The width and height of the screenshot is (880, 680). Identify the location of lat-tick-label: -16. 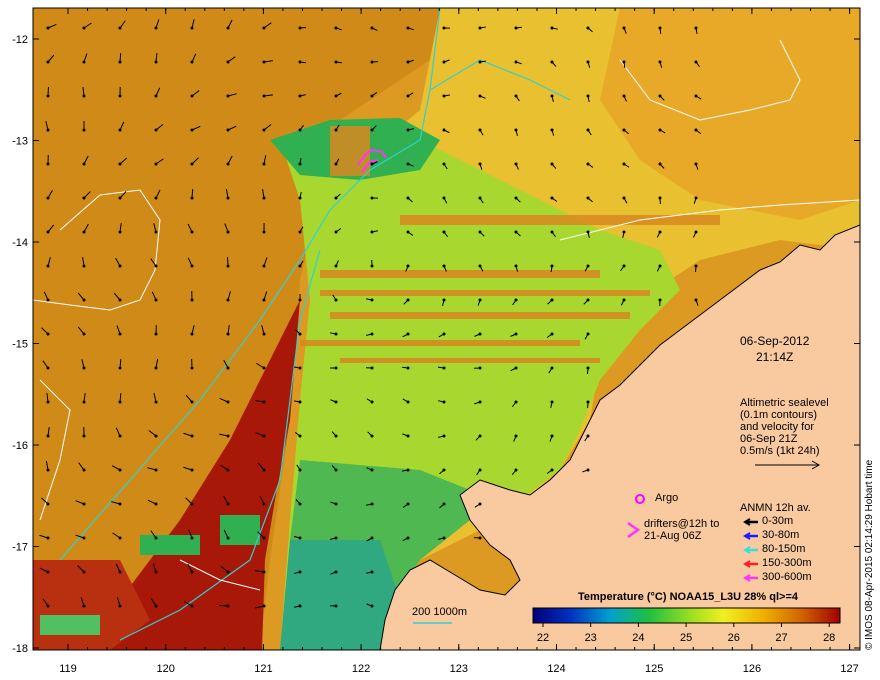
(20, 446).